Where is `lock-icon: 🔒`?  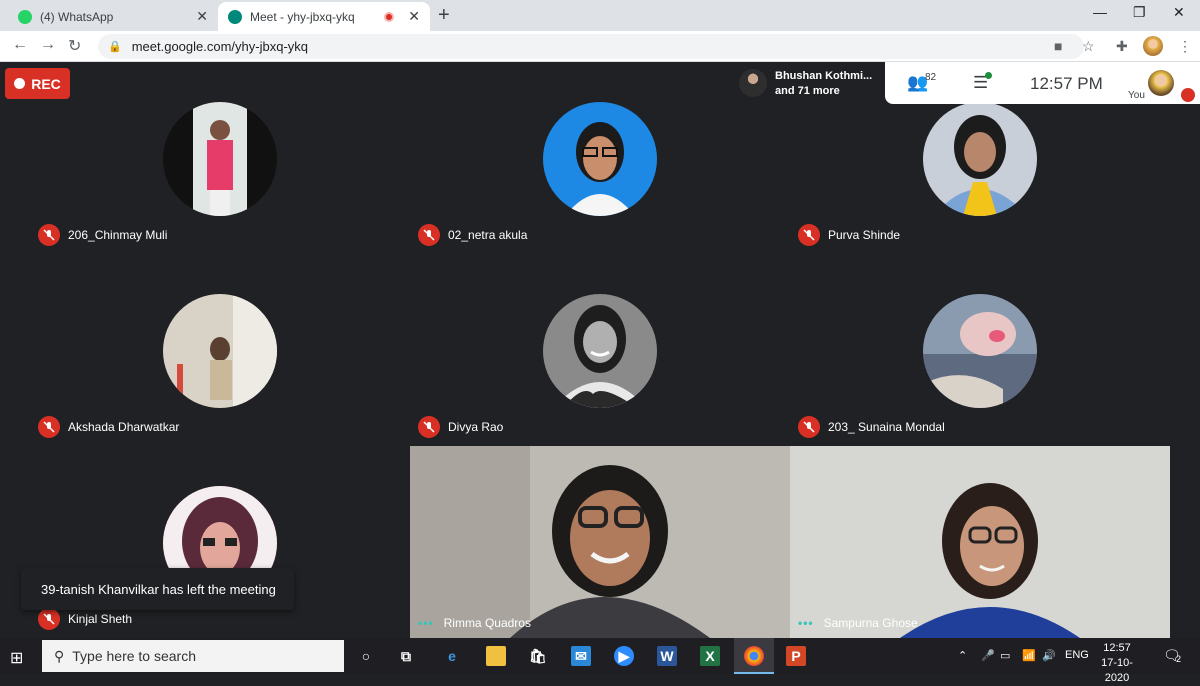 lock-icon: 🔒 is located at coordinates (115, 47).